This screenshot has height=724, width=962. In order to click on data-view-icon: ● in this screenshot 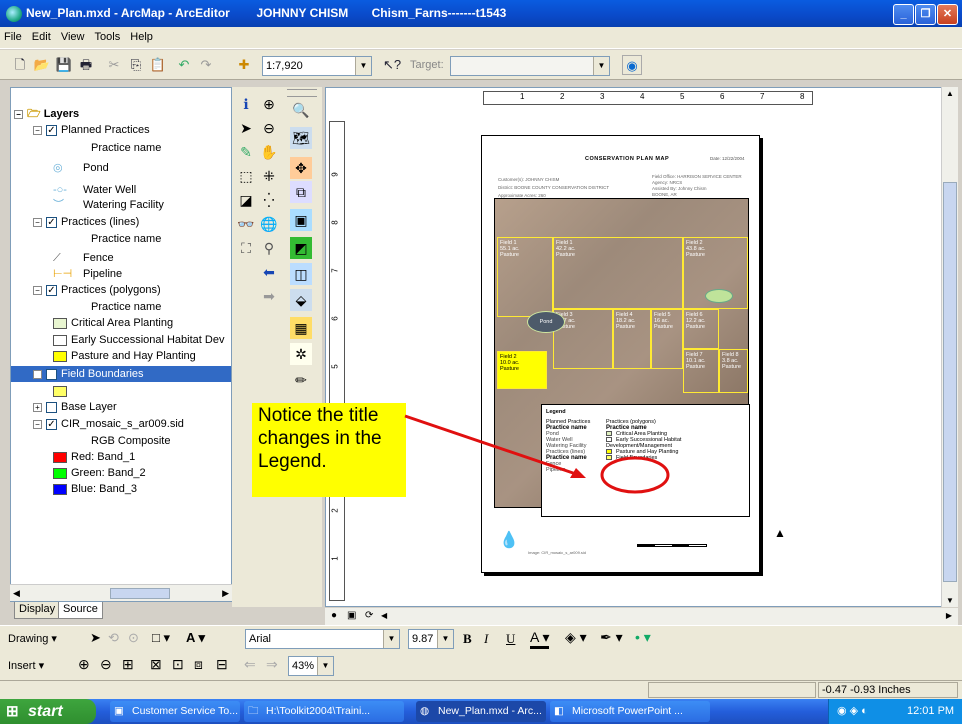, I will do `click(334, 615)`.